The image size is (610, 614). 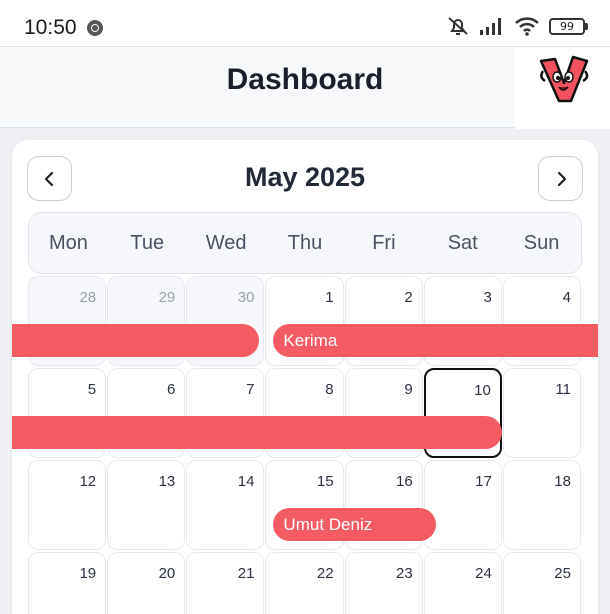 I want to click on app-header: Dashboard, so click(x=305, y=87).